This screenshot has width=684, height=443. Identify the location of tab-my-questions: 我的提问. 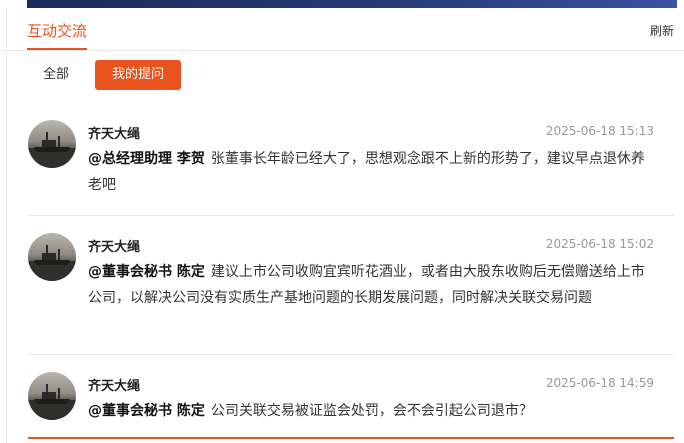
(138, 75).